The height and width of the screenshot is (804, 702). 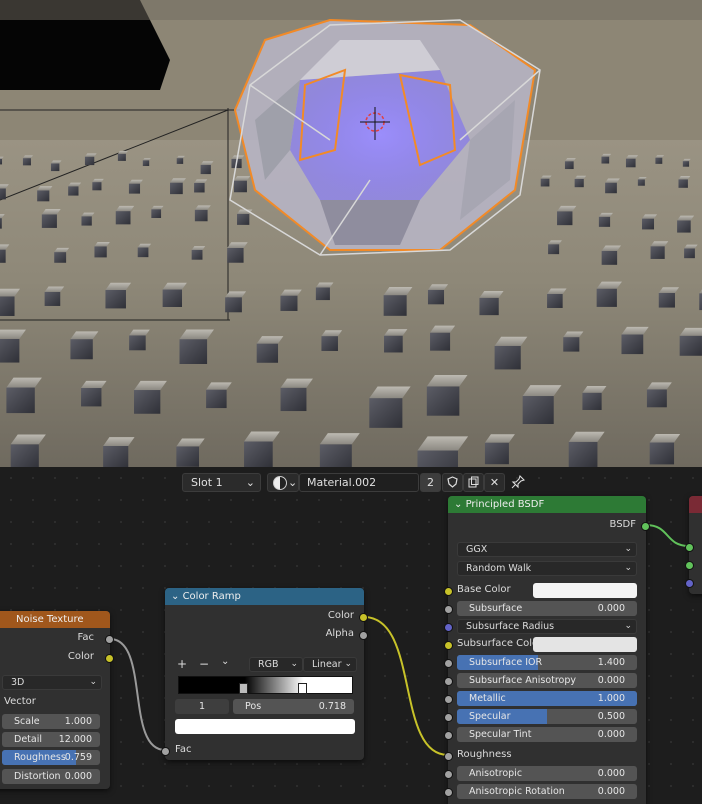 I want to click on specular-socket, so click(x=448, y=717).